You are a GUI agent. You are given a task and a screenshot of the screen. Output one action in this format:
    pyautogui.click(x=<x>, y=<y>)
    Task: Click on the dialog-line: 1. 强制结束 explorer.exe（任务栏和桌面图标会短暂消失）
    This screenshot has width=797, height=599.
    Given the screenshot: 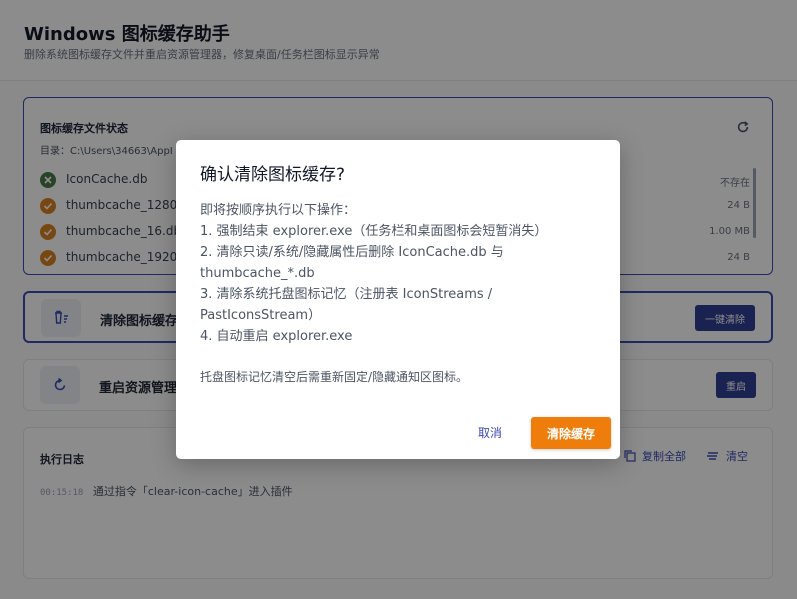 What is the action you would take?
    pyautogui.click(x=374, y=231)
    